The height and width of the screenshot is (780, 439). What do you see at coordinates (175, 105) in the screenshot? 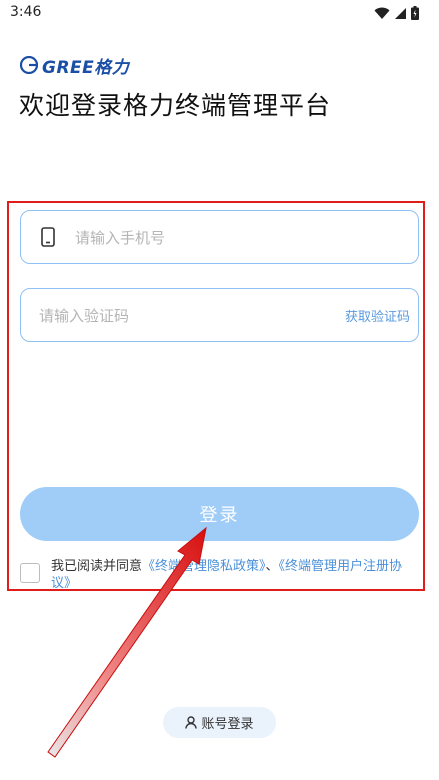
I see `page-title: 欢迎登录格力终端管理平台` at bounding box center [175, 105].